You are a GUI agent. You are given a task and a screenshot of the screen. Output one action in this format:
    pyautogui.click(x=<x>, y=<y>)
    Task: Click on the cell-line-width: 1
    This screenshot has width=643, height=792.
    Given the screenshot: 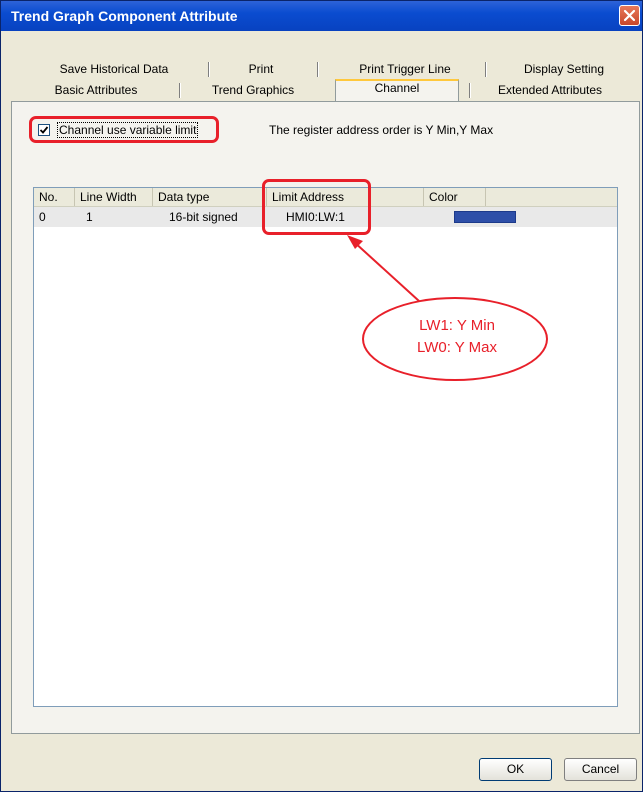 What is the action you would take?
    pyautogui.click(x=89, y=217)
    